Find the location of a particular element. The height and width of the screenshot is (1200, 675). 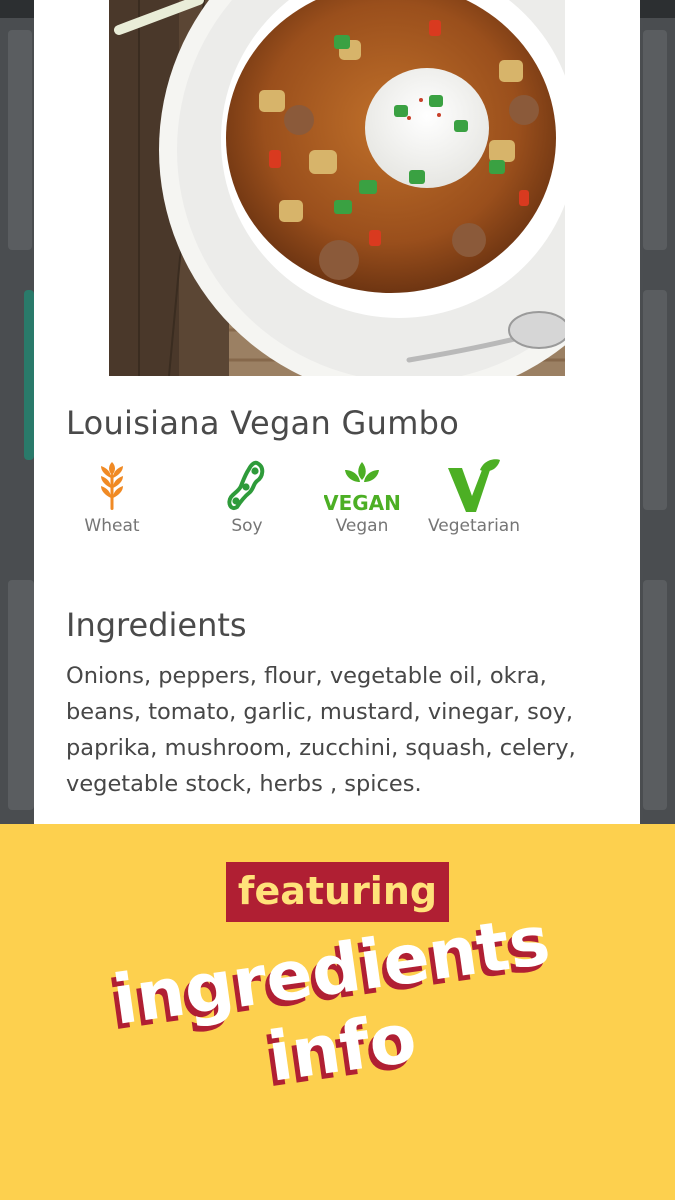

diet-item-wheat: Wheat is located at coordinates (112, 498).